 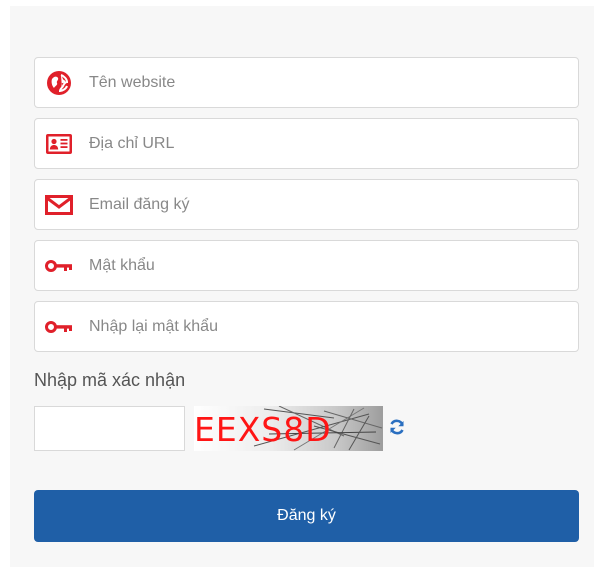 What do you see at coordinates (329, 265) in the screenshot?
I see `password-input` at bounding box center [329, 265].